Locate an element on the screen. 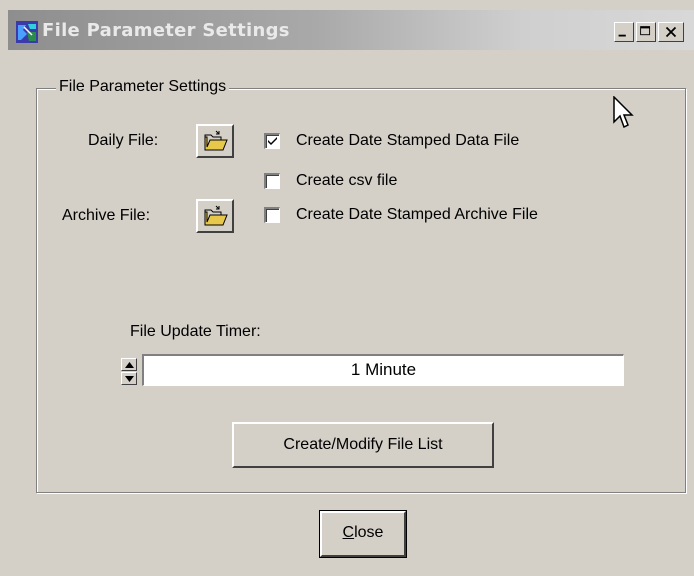 The height and width of the screenshot is (576, 694). checkmark-icon is located at coordinates (272, 141).